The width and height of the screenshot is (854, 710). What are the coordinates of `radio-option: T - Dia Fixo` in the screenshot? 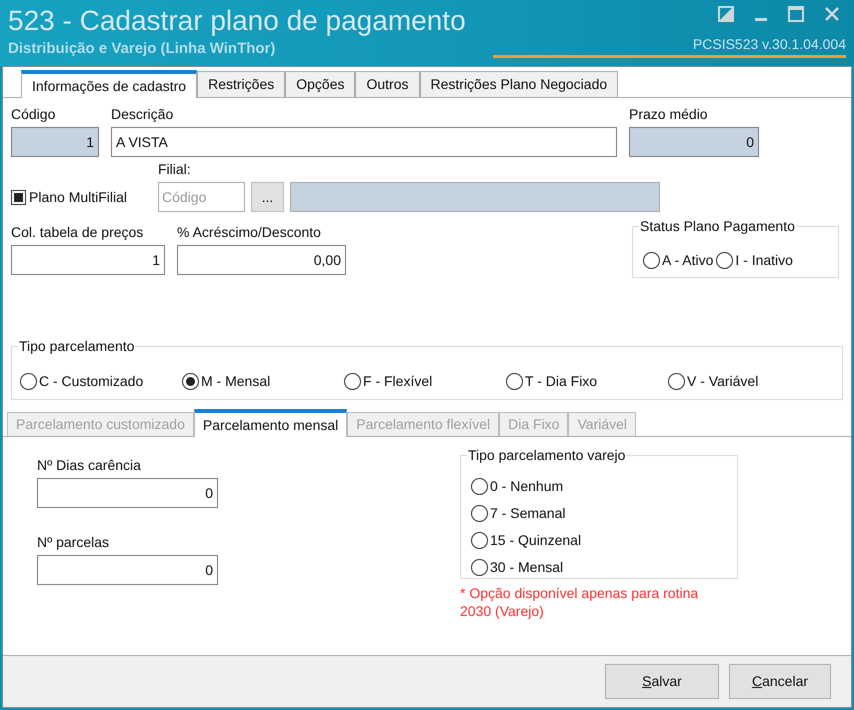 It's located at (587, 381).